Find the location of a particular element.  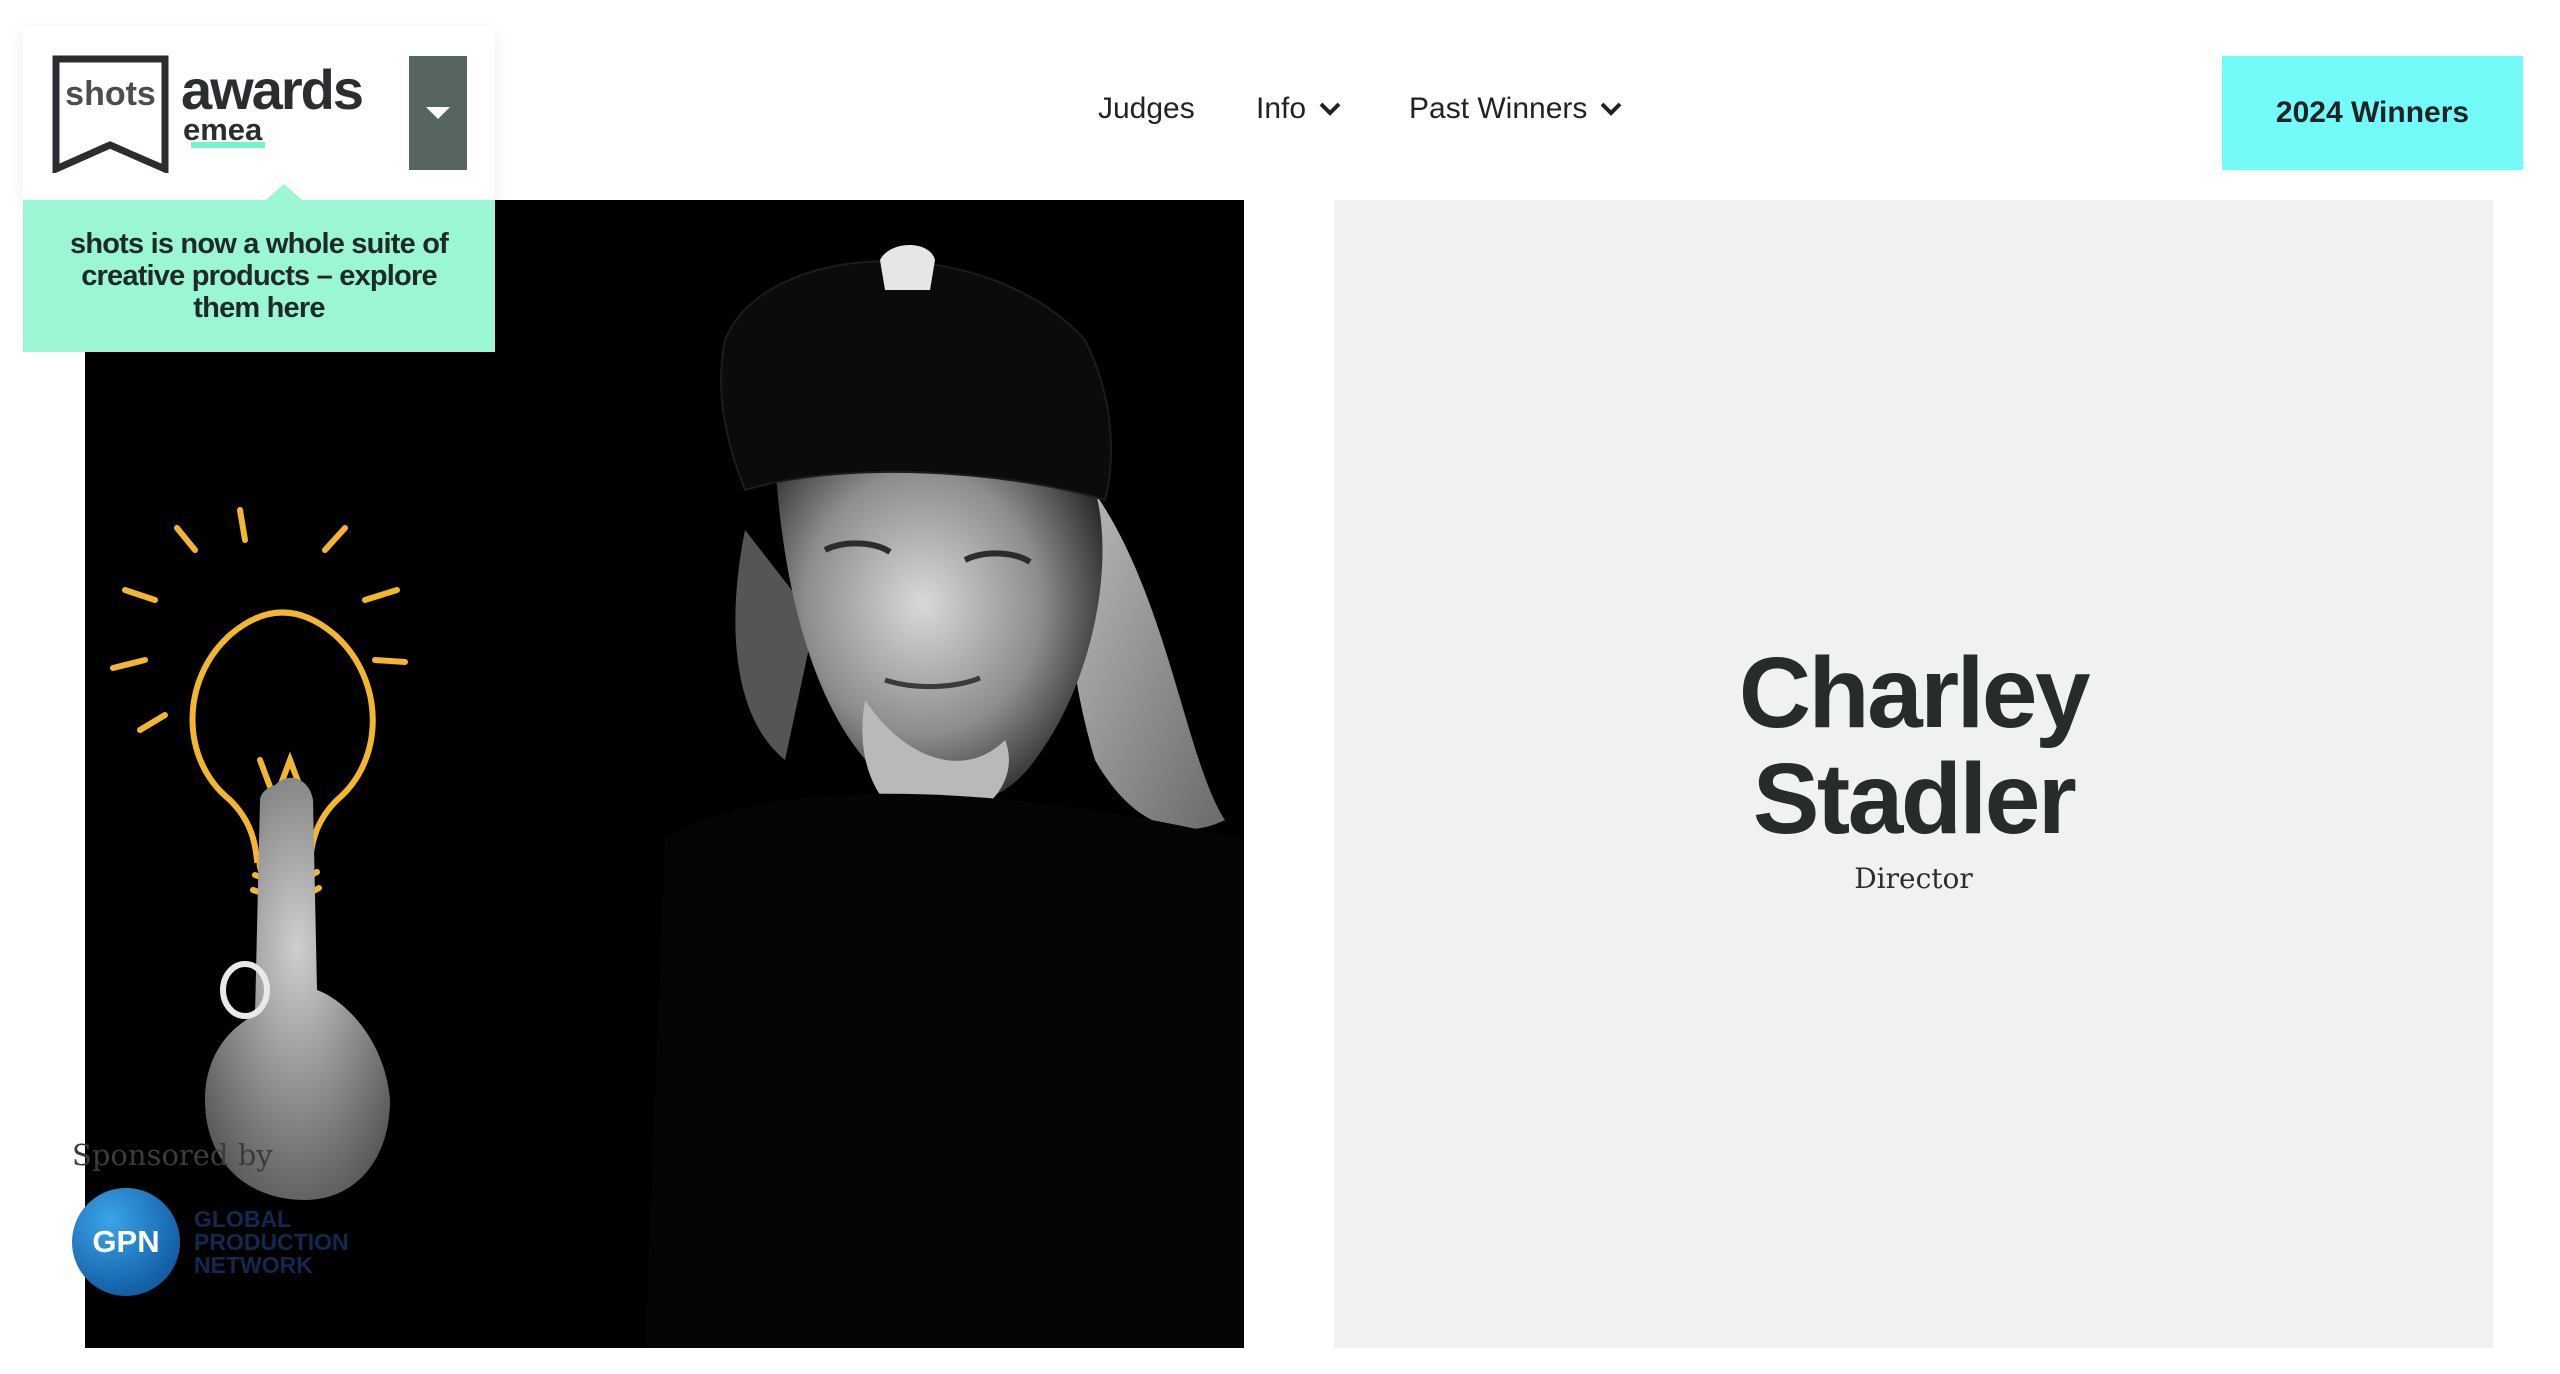

nav-info: Info is located at coordinates (1299, 109).